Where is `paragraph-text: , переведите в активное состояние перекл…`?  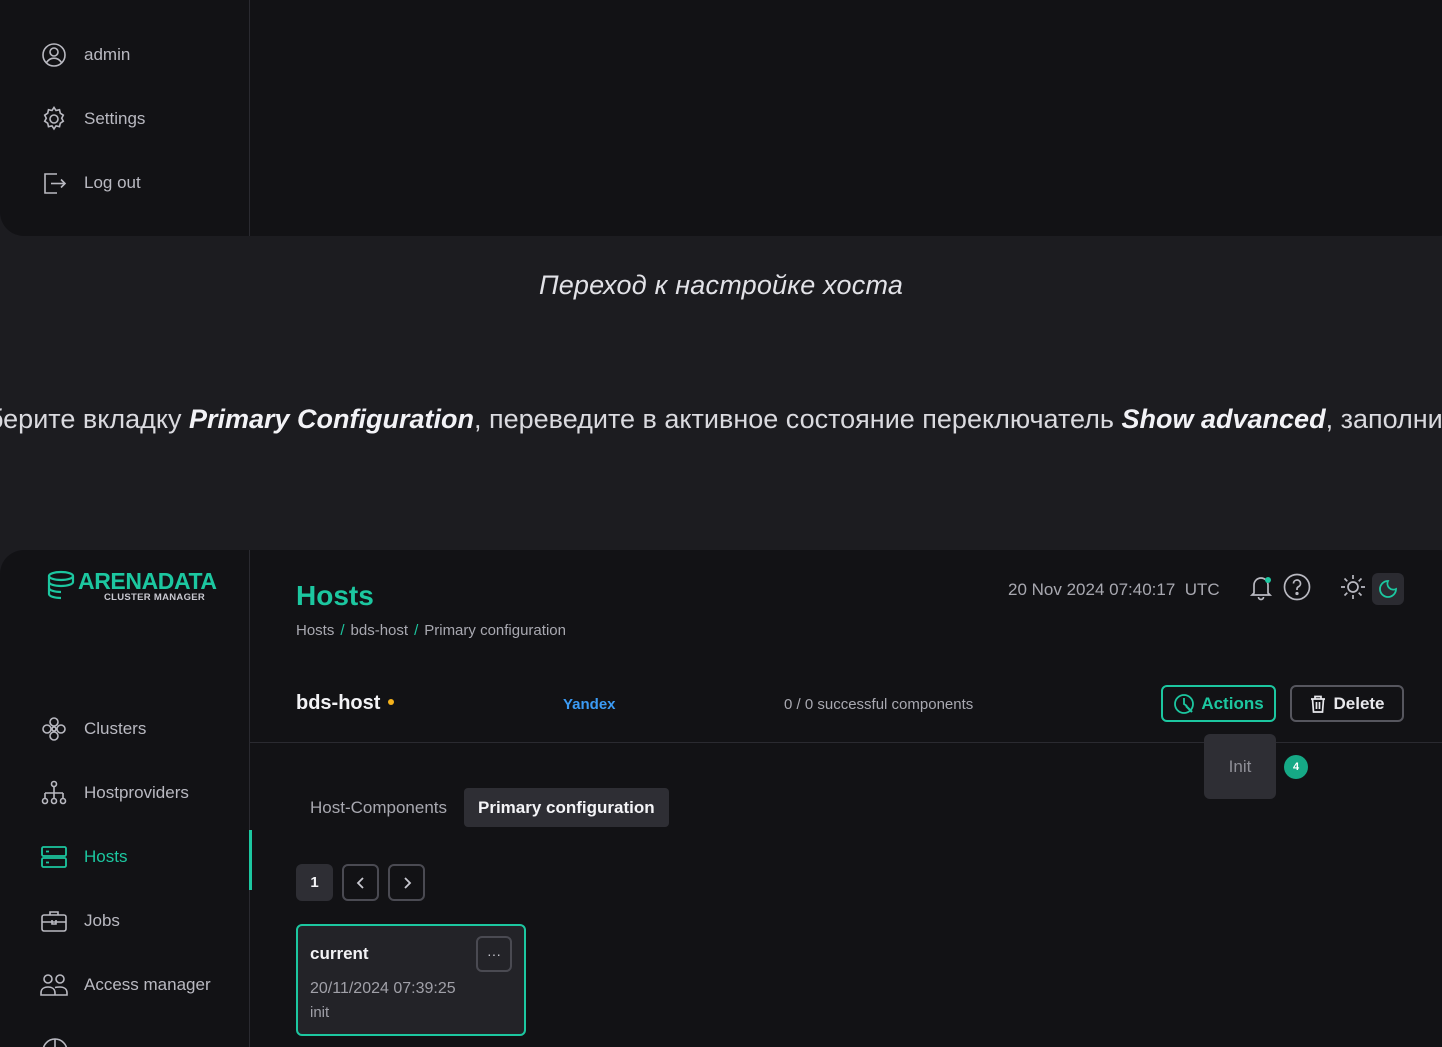
paragraph-text: , переведите в активное состояние перекл… is located at coordinates (798, 419).